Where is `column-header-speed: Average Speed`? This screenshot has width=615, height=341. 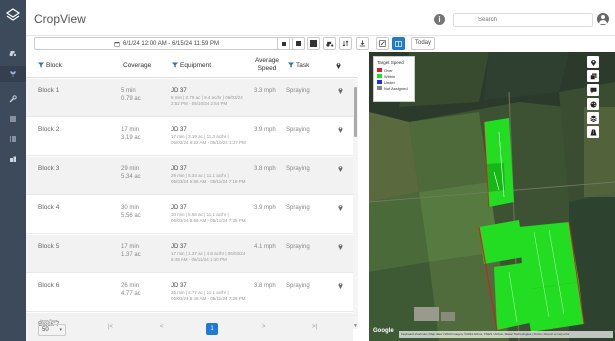 column-header-speed: Average Speed is located at coordinates (267, 65).